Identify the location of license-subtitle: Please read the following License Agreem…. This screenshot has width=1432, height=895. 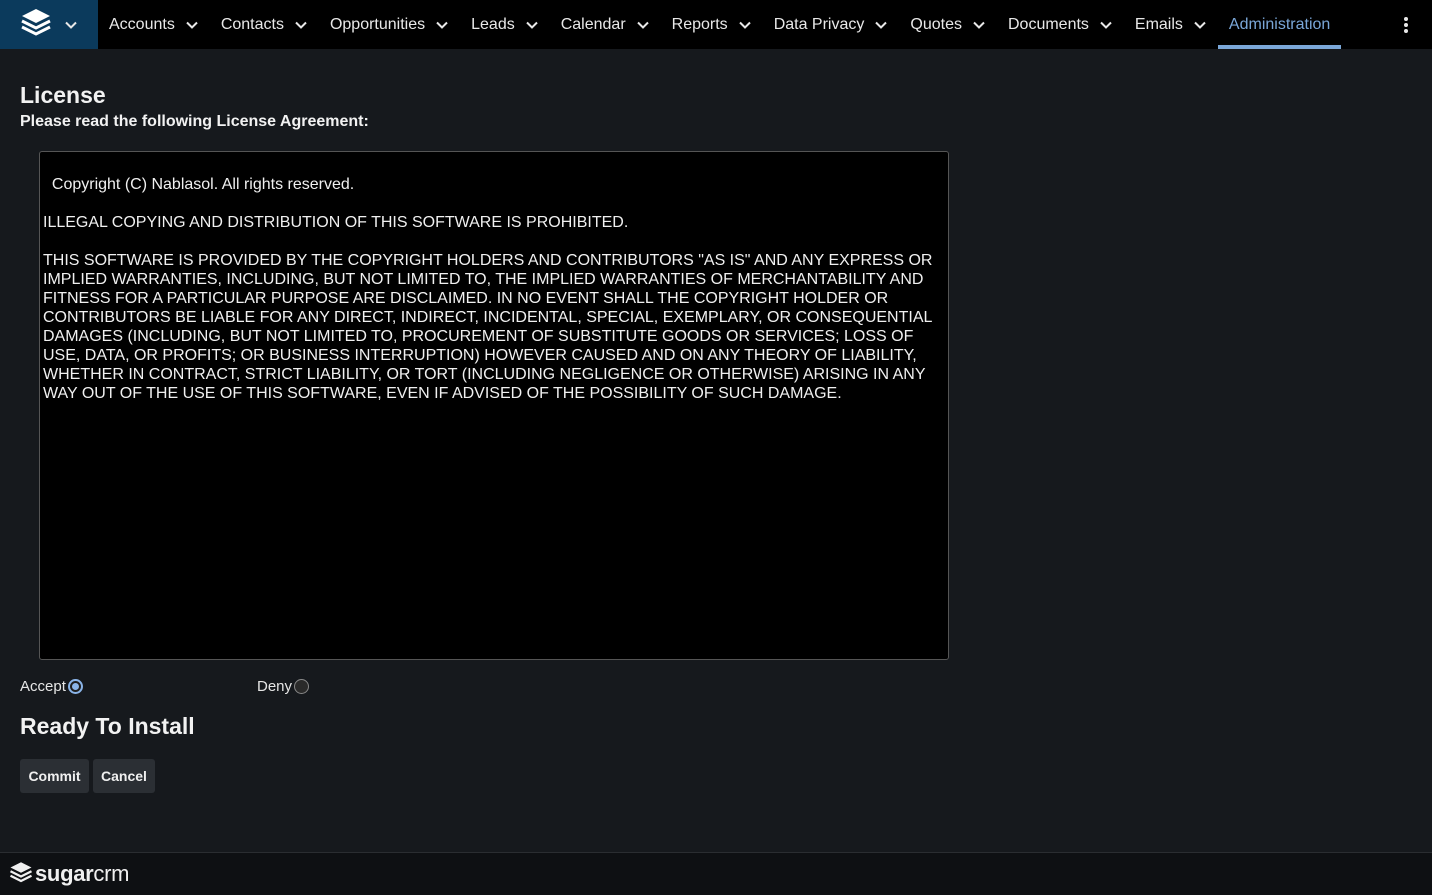
(194, 121).